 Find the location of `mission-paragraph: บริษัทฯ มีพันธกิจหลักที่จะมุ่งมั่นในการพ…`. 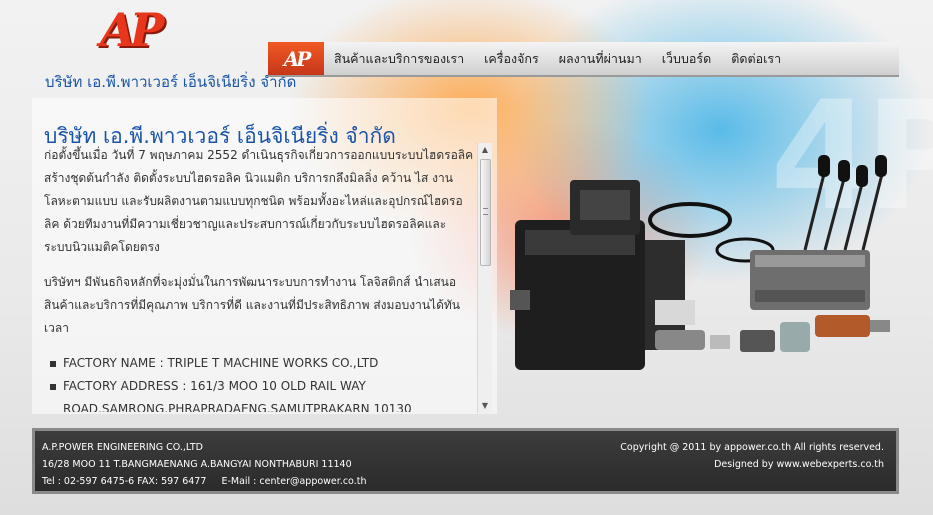

mission-paragraph: บริษัทฯ มีพันธกิจหลักที่จะมุ่งมั่นในการพ… is located at coordinates (252, 305).